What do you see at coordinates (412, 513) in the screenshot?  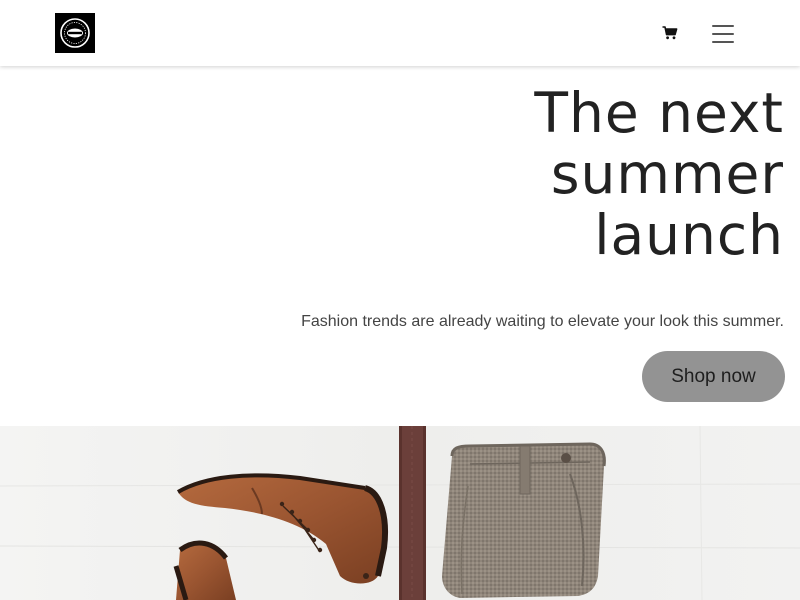 I see `belt` at bounding box center [412, 513].